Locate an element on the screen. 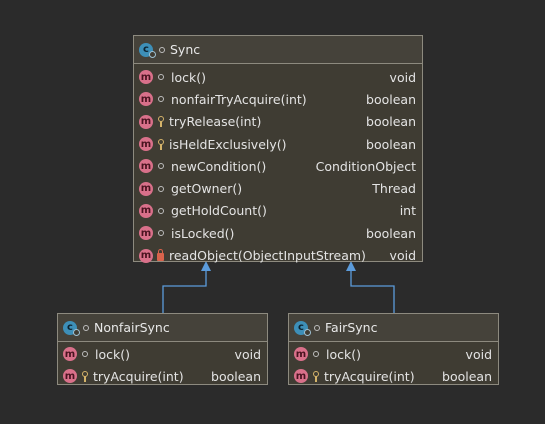 The image size is (545, 424). class-header: c Sync is located at coordinates (278, 50).